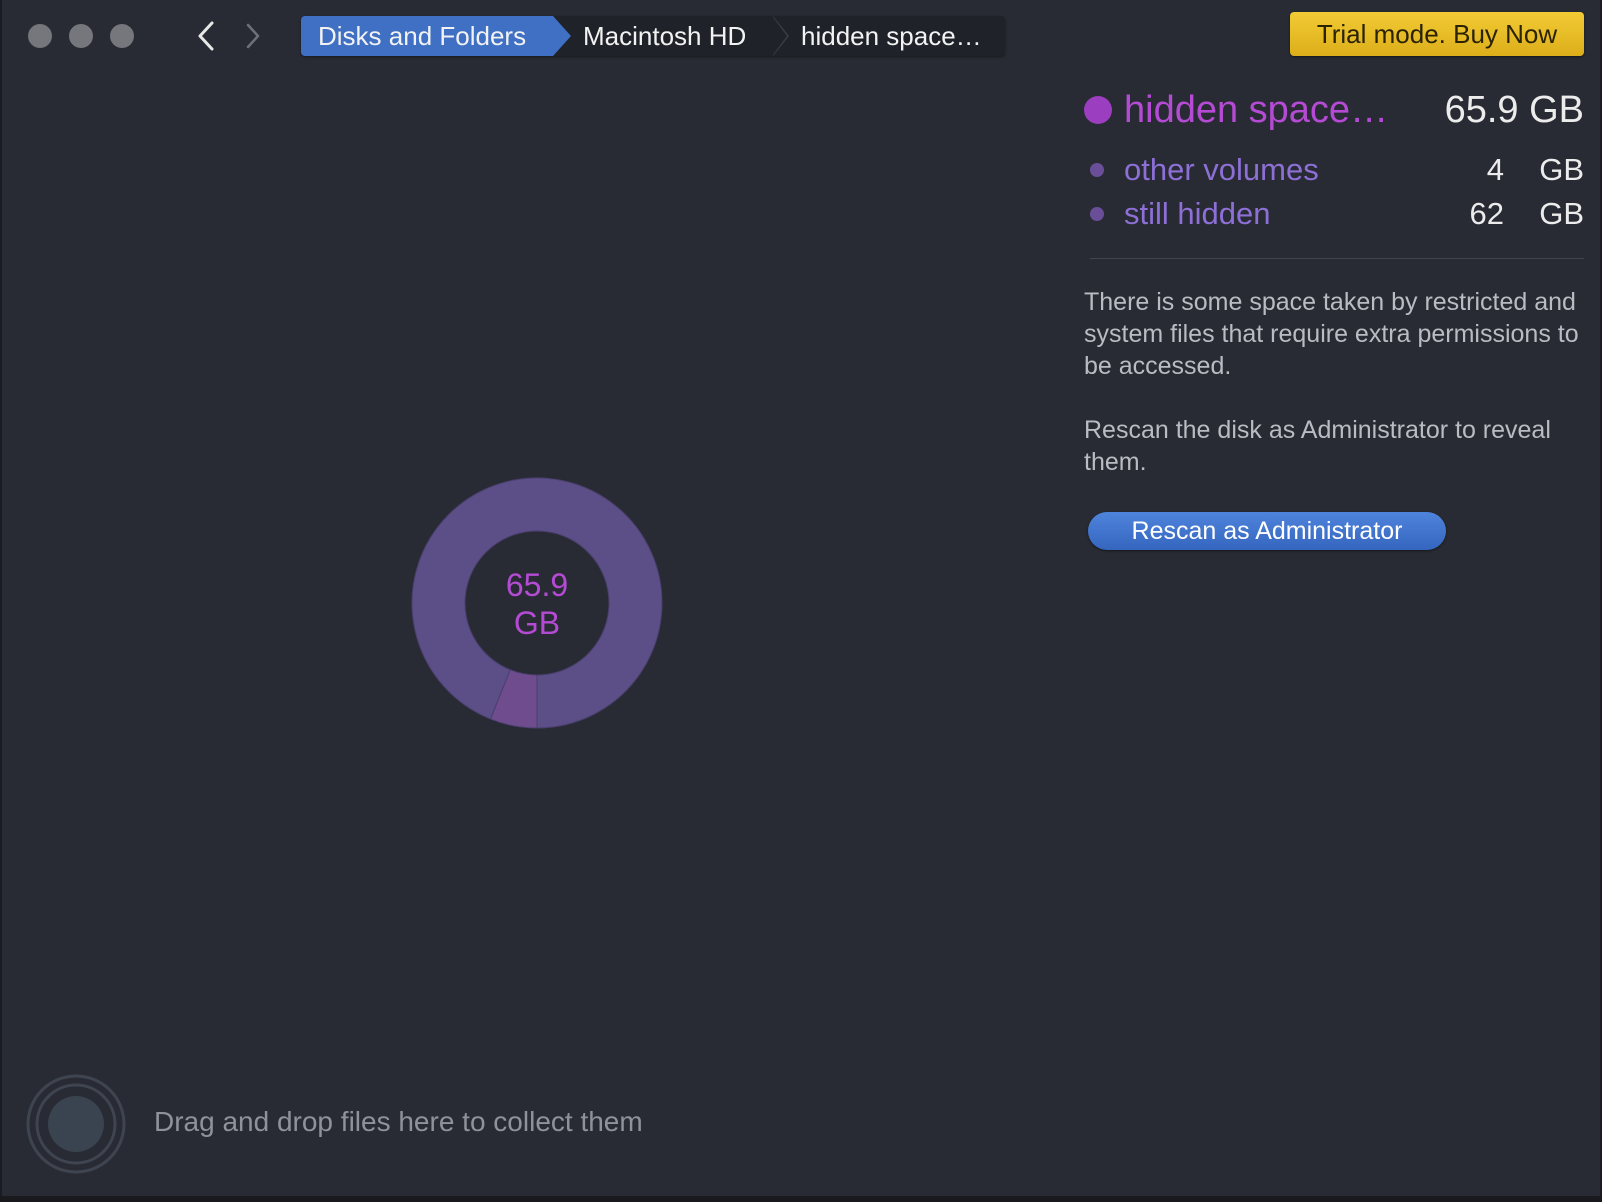 Image resolution: width=1602 pixels, height=1202 pixels. Describe the element at coordinates (1097, 170) in the screenshot. I see `other-volumes-color-dot` at that location.